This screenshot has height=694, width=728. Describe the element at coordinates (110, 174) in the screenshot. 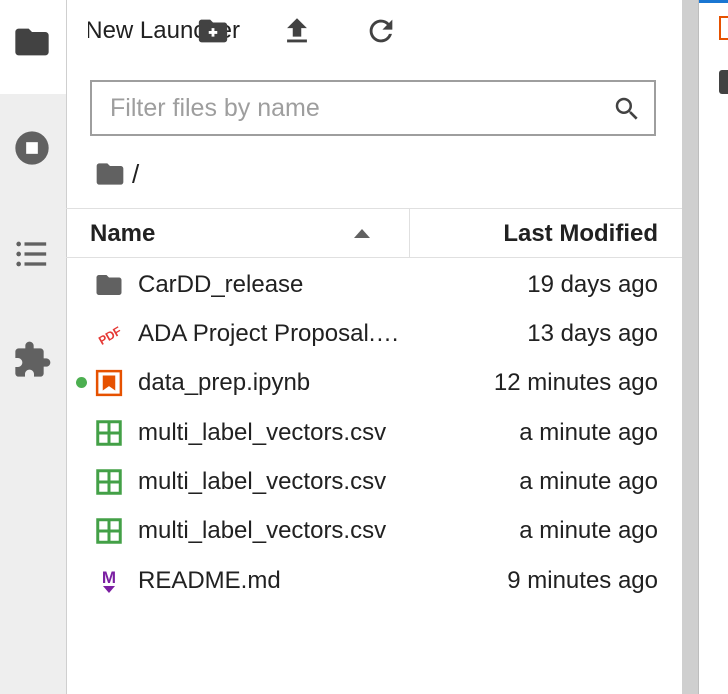

I see `home-folder-icon` at that location.